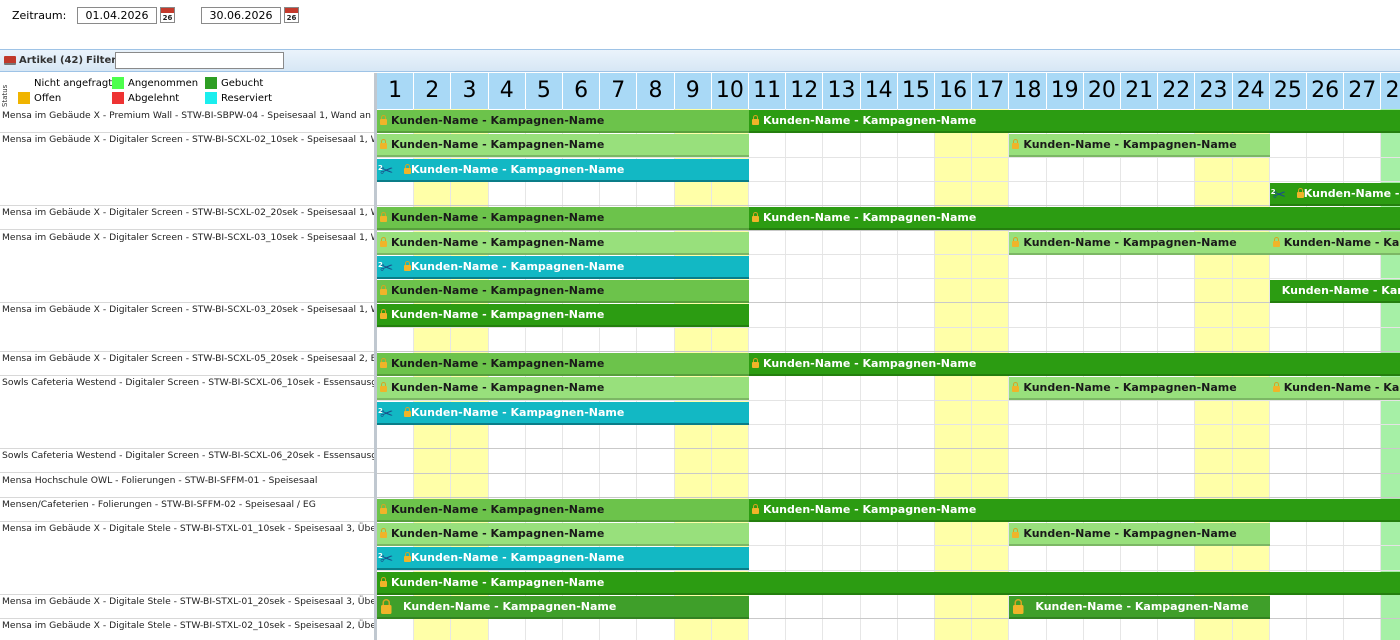 Image resolution: width=1400 pixels, height=640 pixels. What do you see at coordinates (1326, 91) in the screenshot?
I see `day-header-cell: 26` at bounding box center [1326, 91].